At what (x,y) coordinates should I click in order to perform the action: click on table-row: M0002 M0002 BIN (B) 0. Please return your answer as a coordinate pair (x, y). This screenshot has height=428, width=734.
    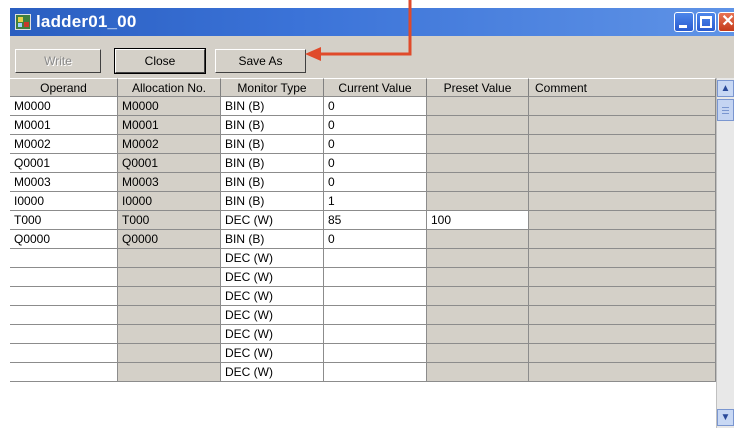
    Looking at the image, I should click on (363, 144).